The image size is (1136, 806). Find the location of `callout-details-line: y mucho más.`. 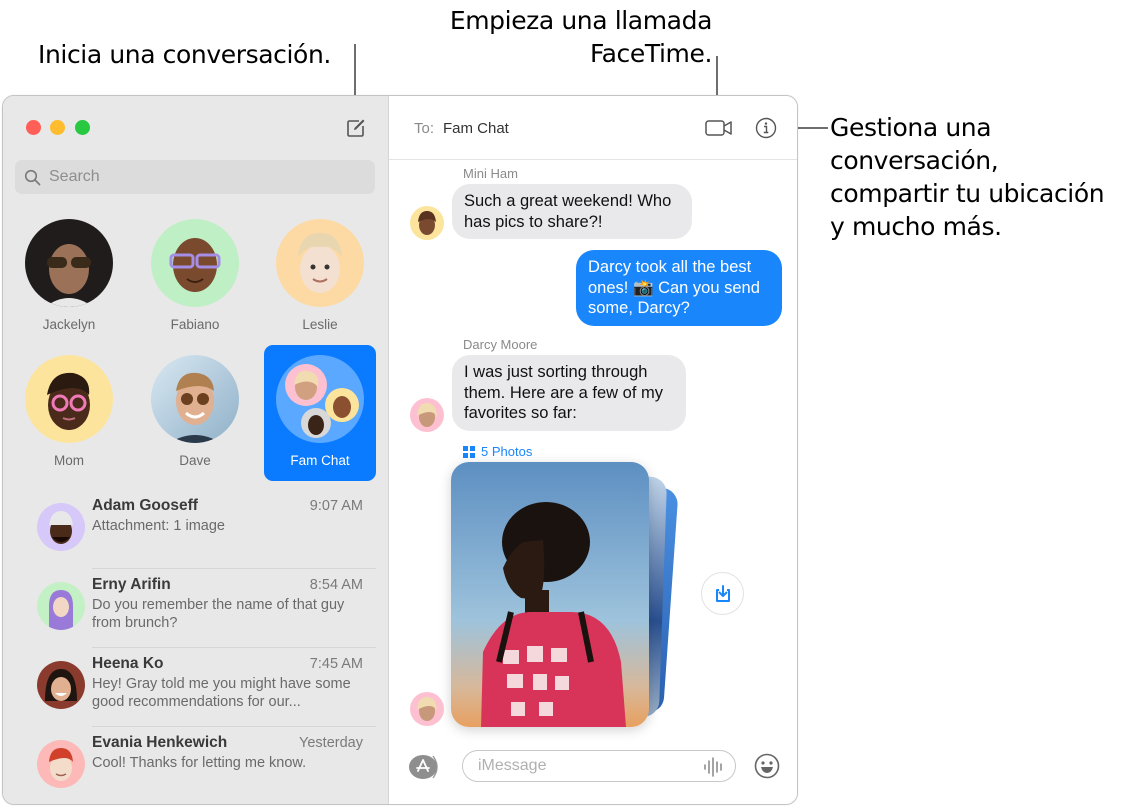

callout-details-line: y mucho más. is located at coordinates (916, 226).